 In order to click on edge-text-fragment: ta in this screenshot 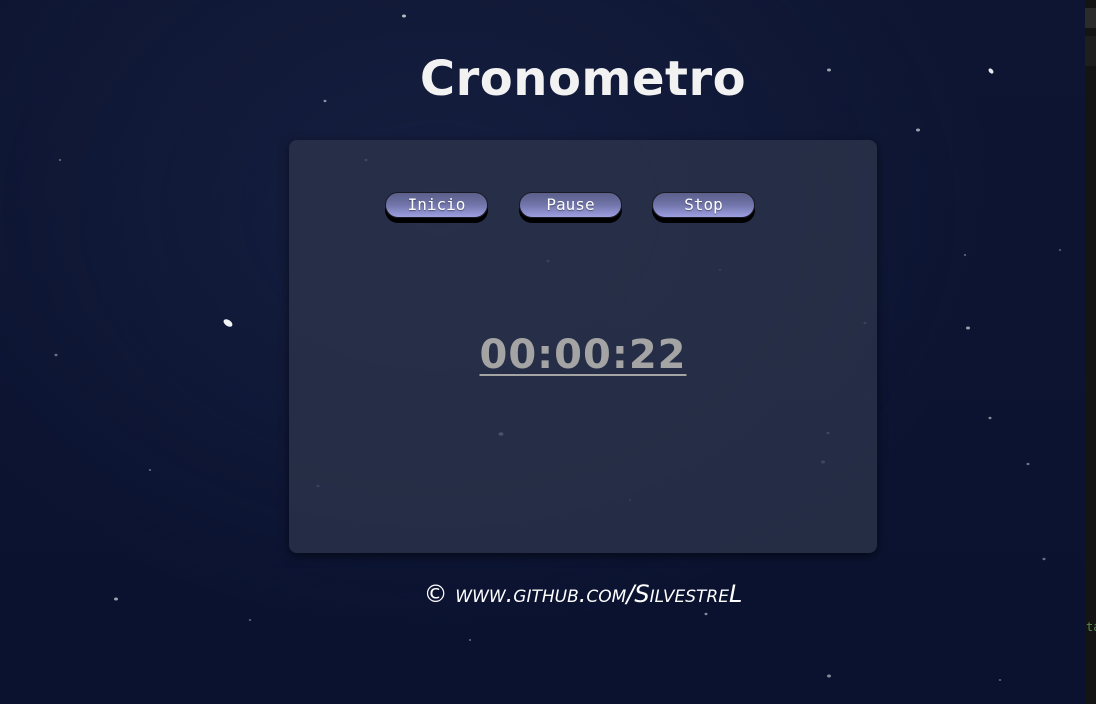, I will do `click(1091, 627)`.